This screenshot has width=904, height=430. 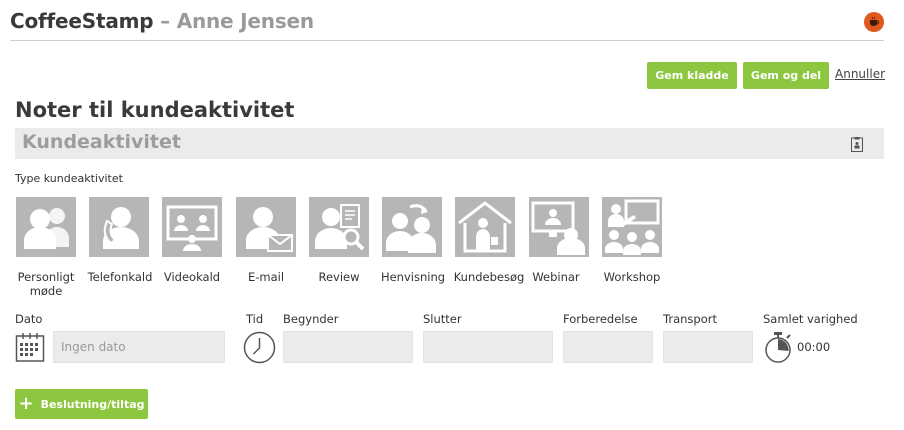 What do you see at coordinates (632, 277) in the screenshot?
I see `activity-type-workshop-label: Workshop` at bounding box center [632, 277].